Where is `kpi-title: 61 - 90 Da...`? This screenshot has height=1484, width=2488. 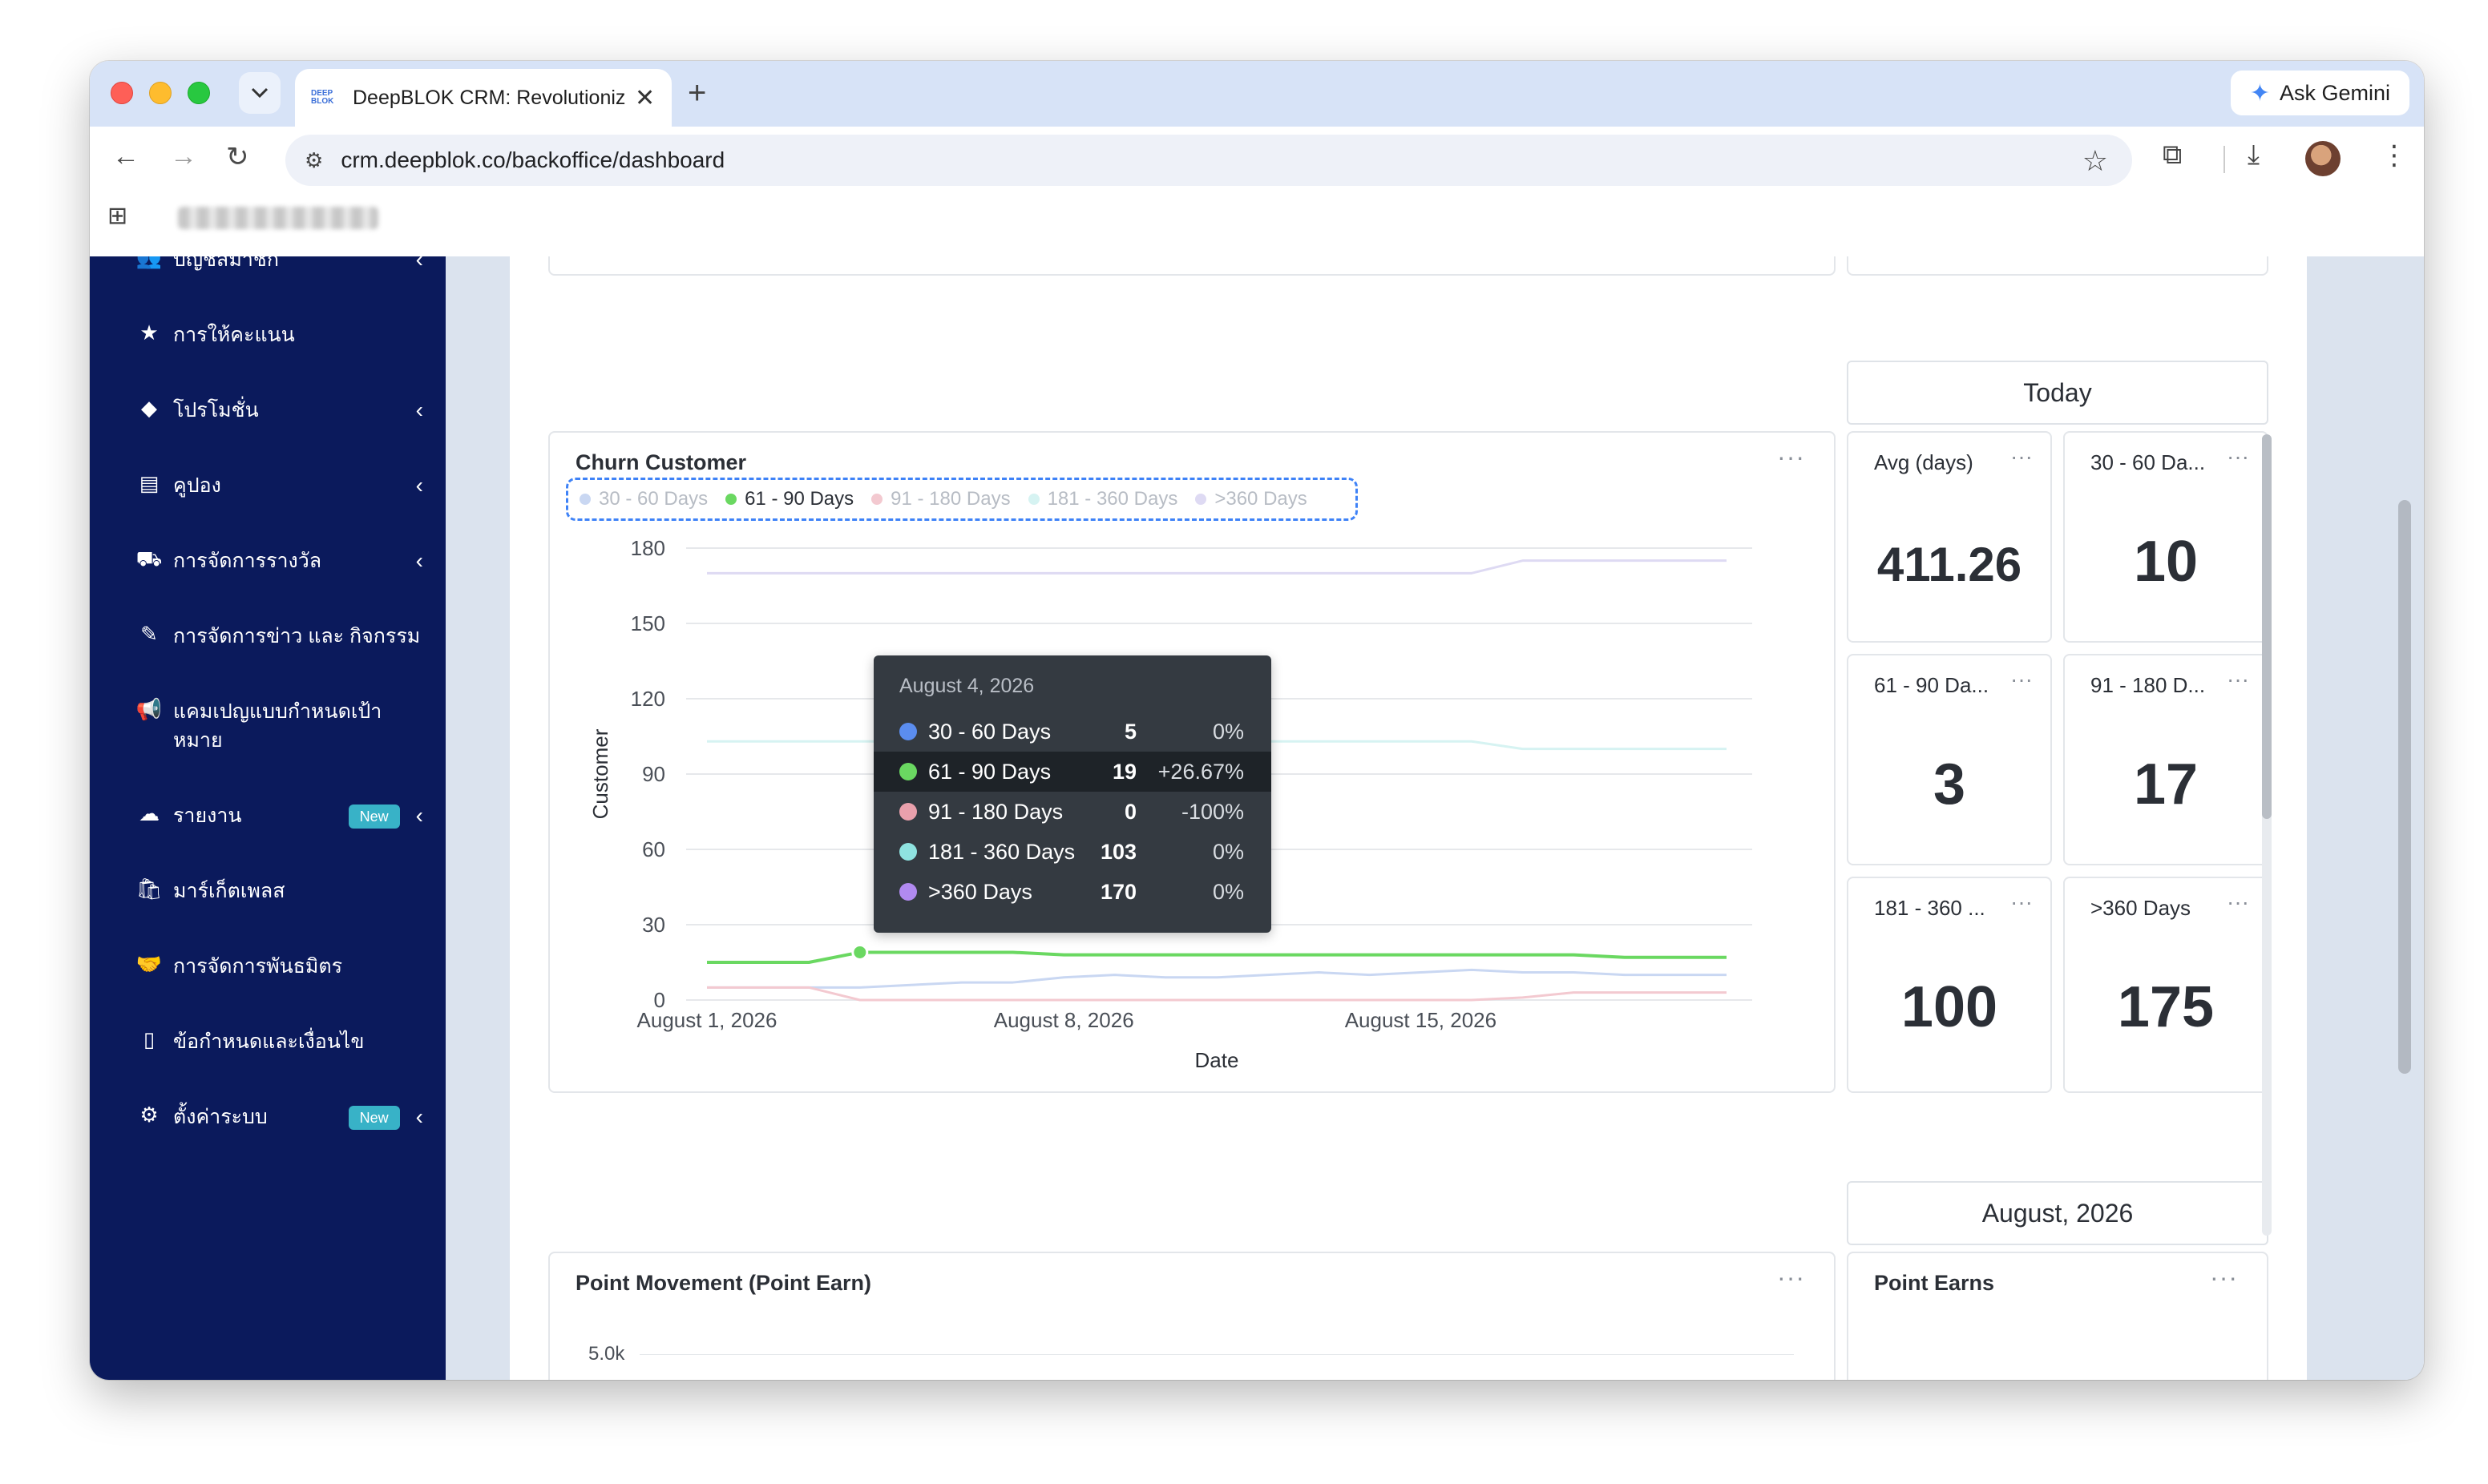
kpi-title: 61 - 90 Da... is located at coordinates (1931, 685).